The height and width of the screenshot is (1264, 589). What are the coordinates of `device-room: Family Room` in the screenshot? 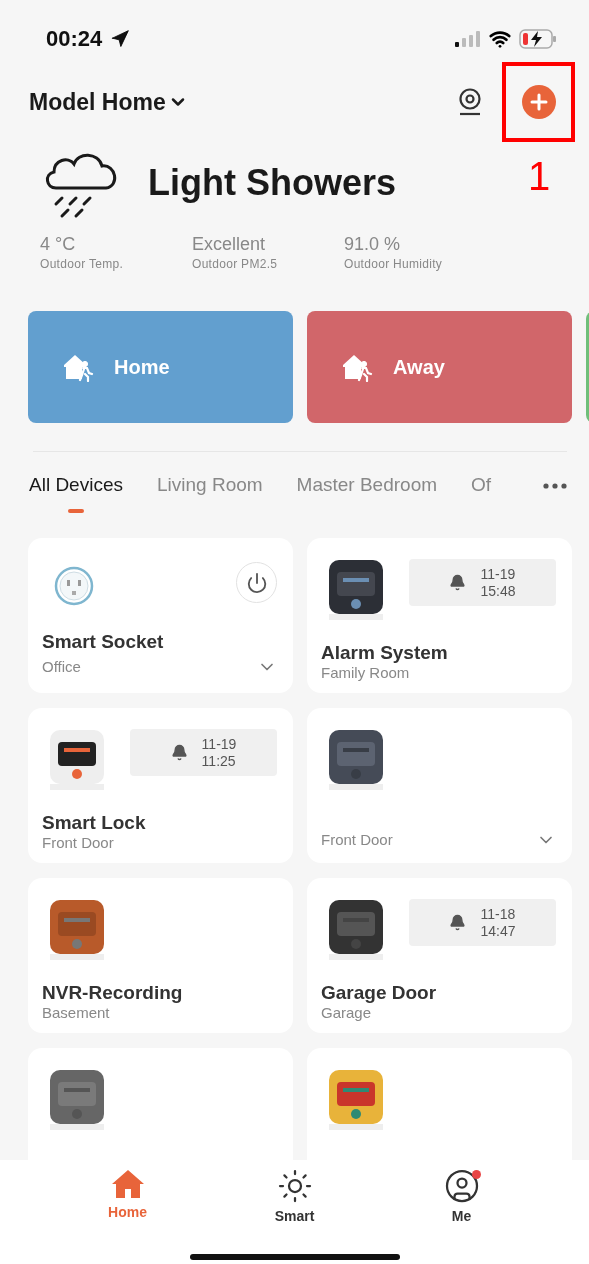 It's located at (365, 672).